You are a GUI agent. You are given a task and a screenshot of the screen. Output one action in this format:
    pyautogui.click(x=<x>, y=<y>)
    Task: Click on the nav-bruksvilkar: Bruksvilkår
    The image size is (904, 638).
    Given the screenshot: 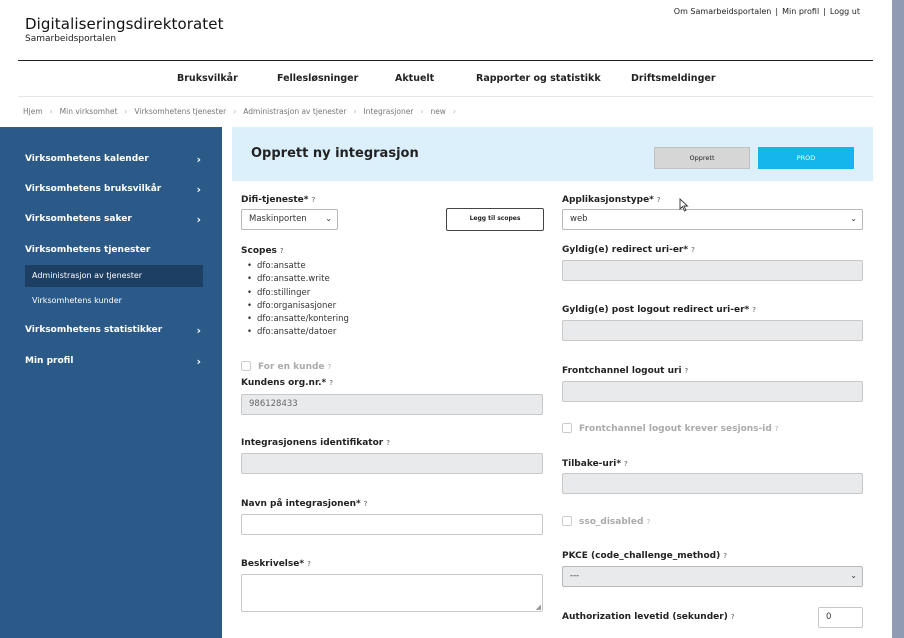 What is the action you would take?
    pyautogui.click(x=207, y=78)
    